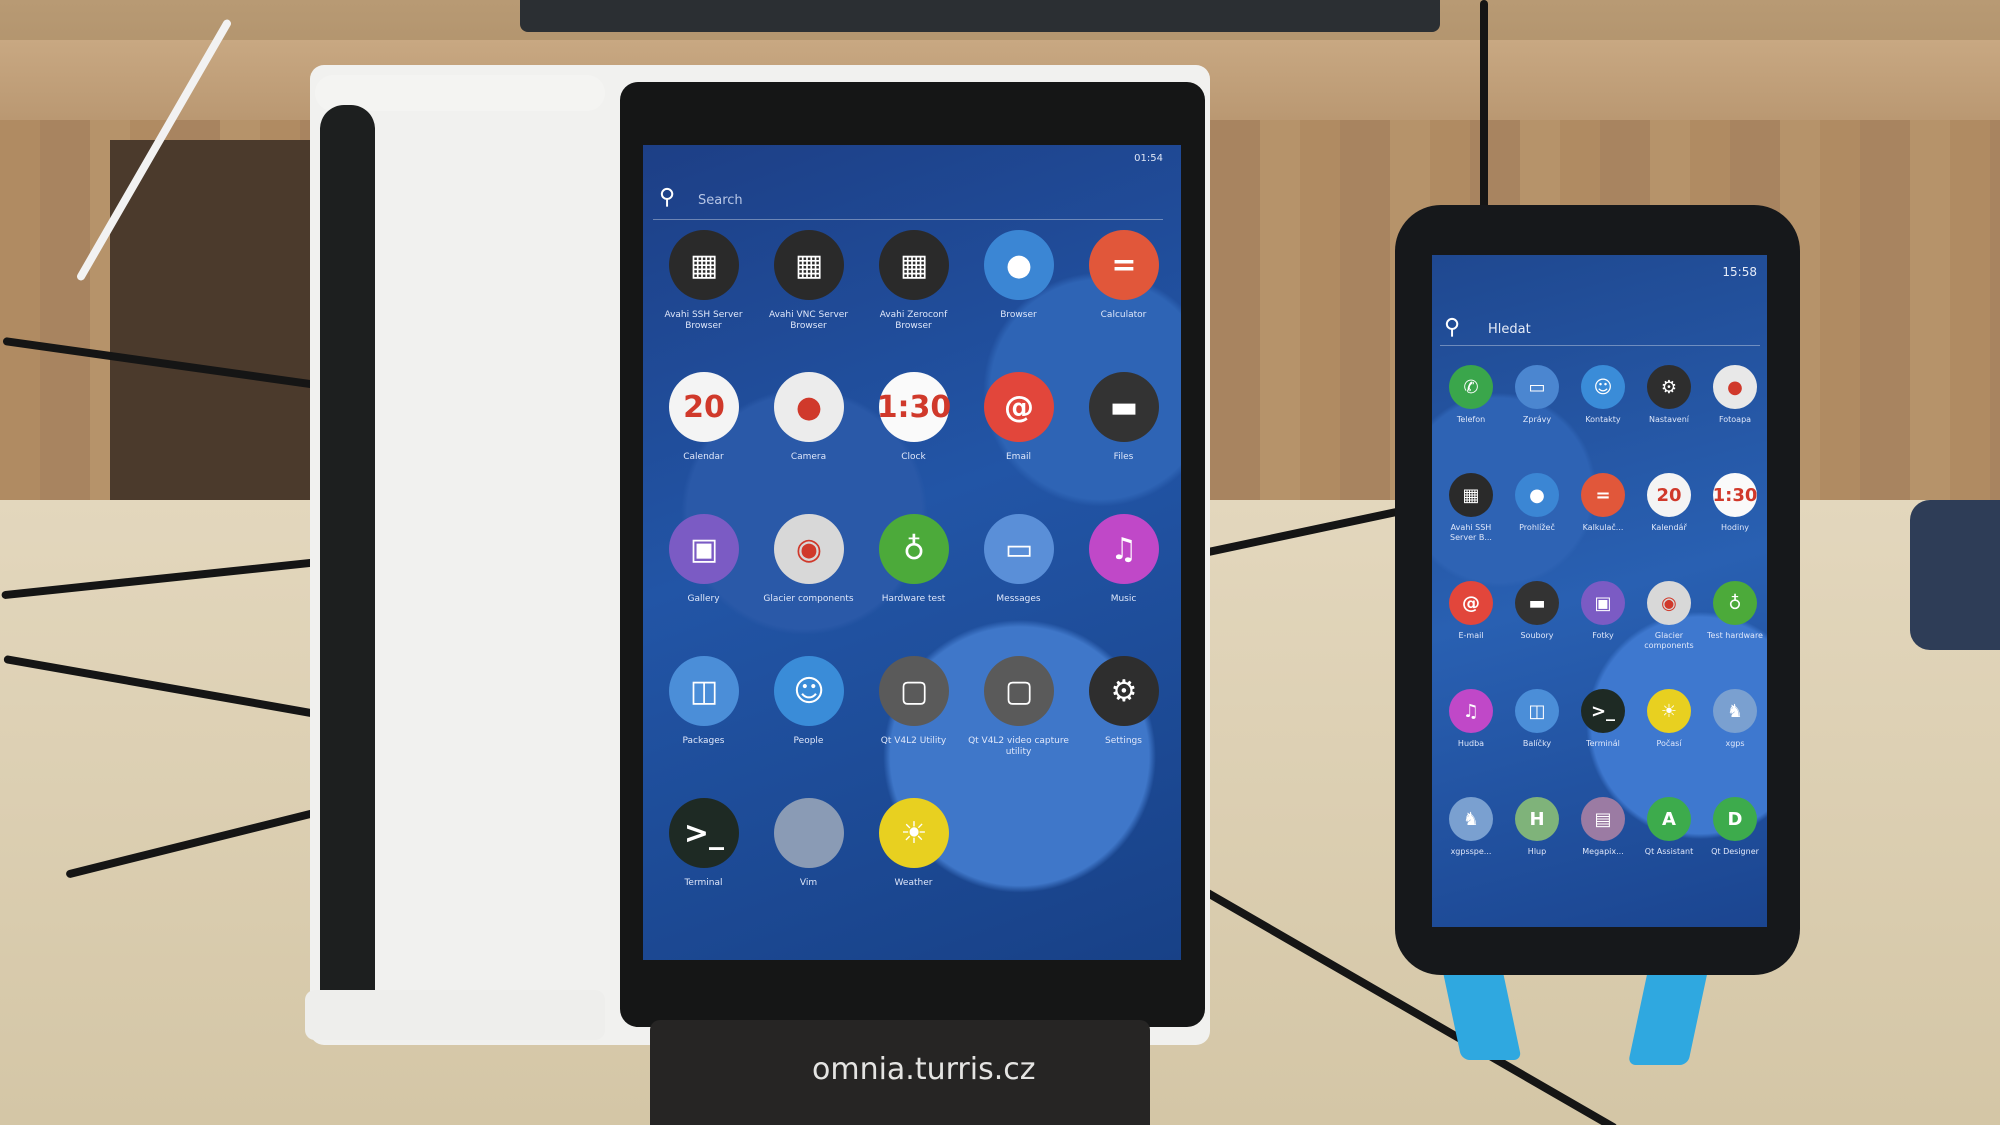 Image resolution: width=2000 pixels, height=1125 pixels. I want to click on camera-icon: ●, so click(1735, 387).